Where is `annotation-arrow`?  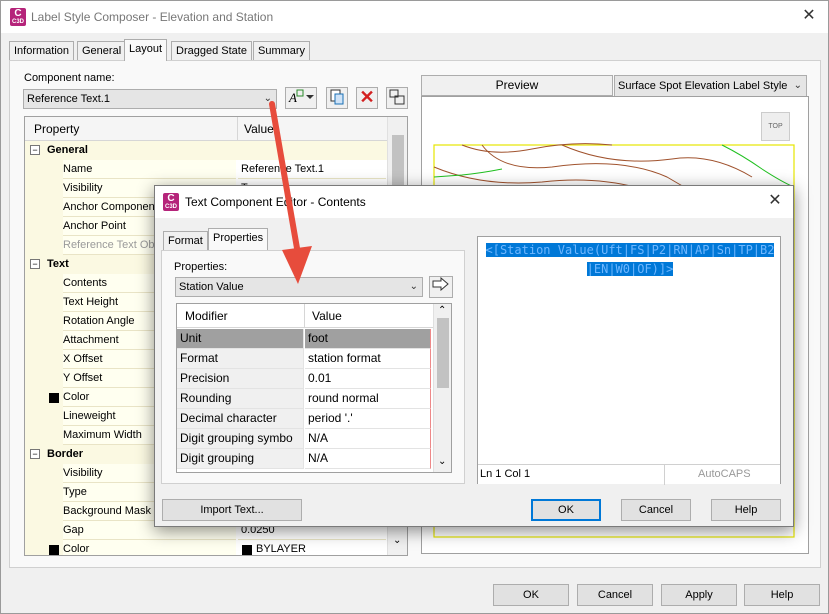 annotation-arrow is located at coordinates (290, 192).